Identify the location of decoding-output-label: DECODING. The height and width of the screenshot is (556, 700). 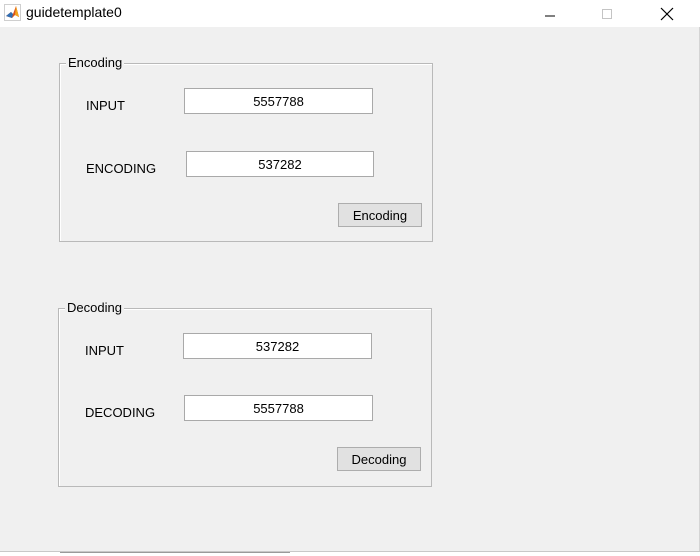
(120, 412).